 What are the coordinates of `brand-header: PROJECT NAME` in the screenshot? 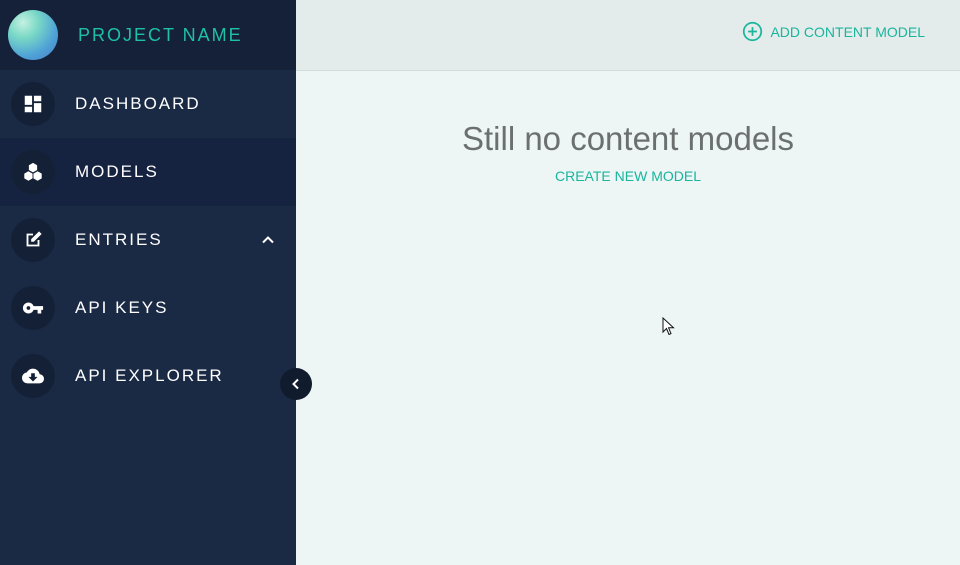 It's located at (148, 35).